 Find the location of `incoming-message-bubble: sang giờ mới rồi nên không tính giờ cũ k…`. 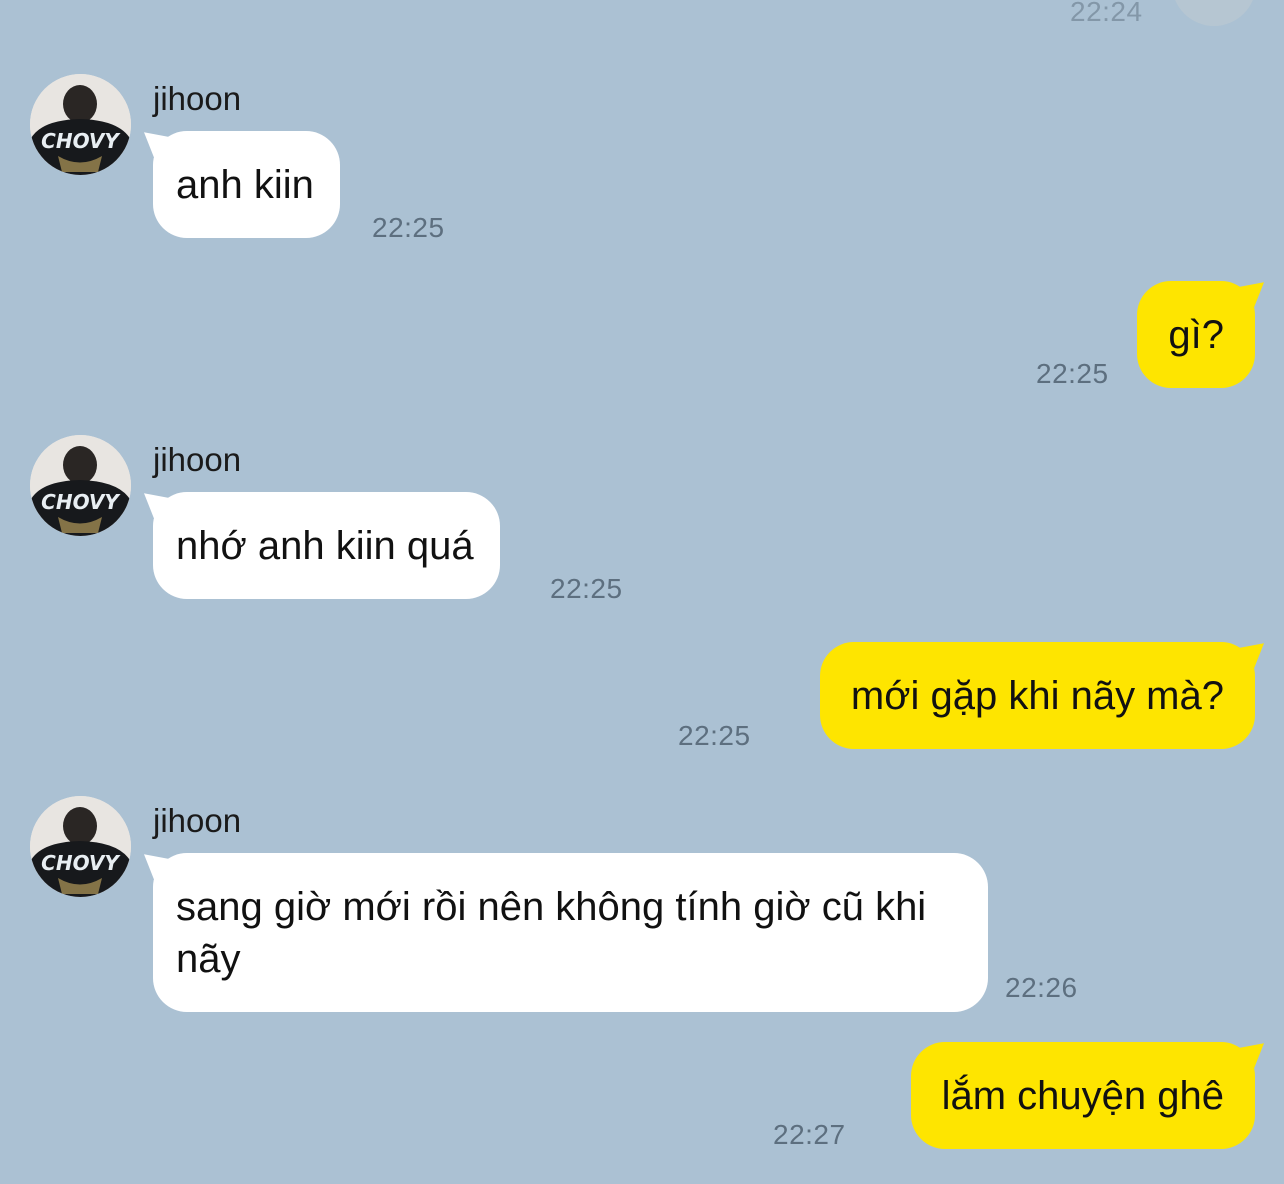

incoming-message-bubble: sang giờ mới rồi nên không tính giờ cũ k… is located at coordinates (570, 932).